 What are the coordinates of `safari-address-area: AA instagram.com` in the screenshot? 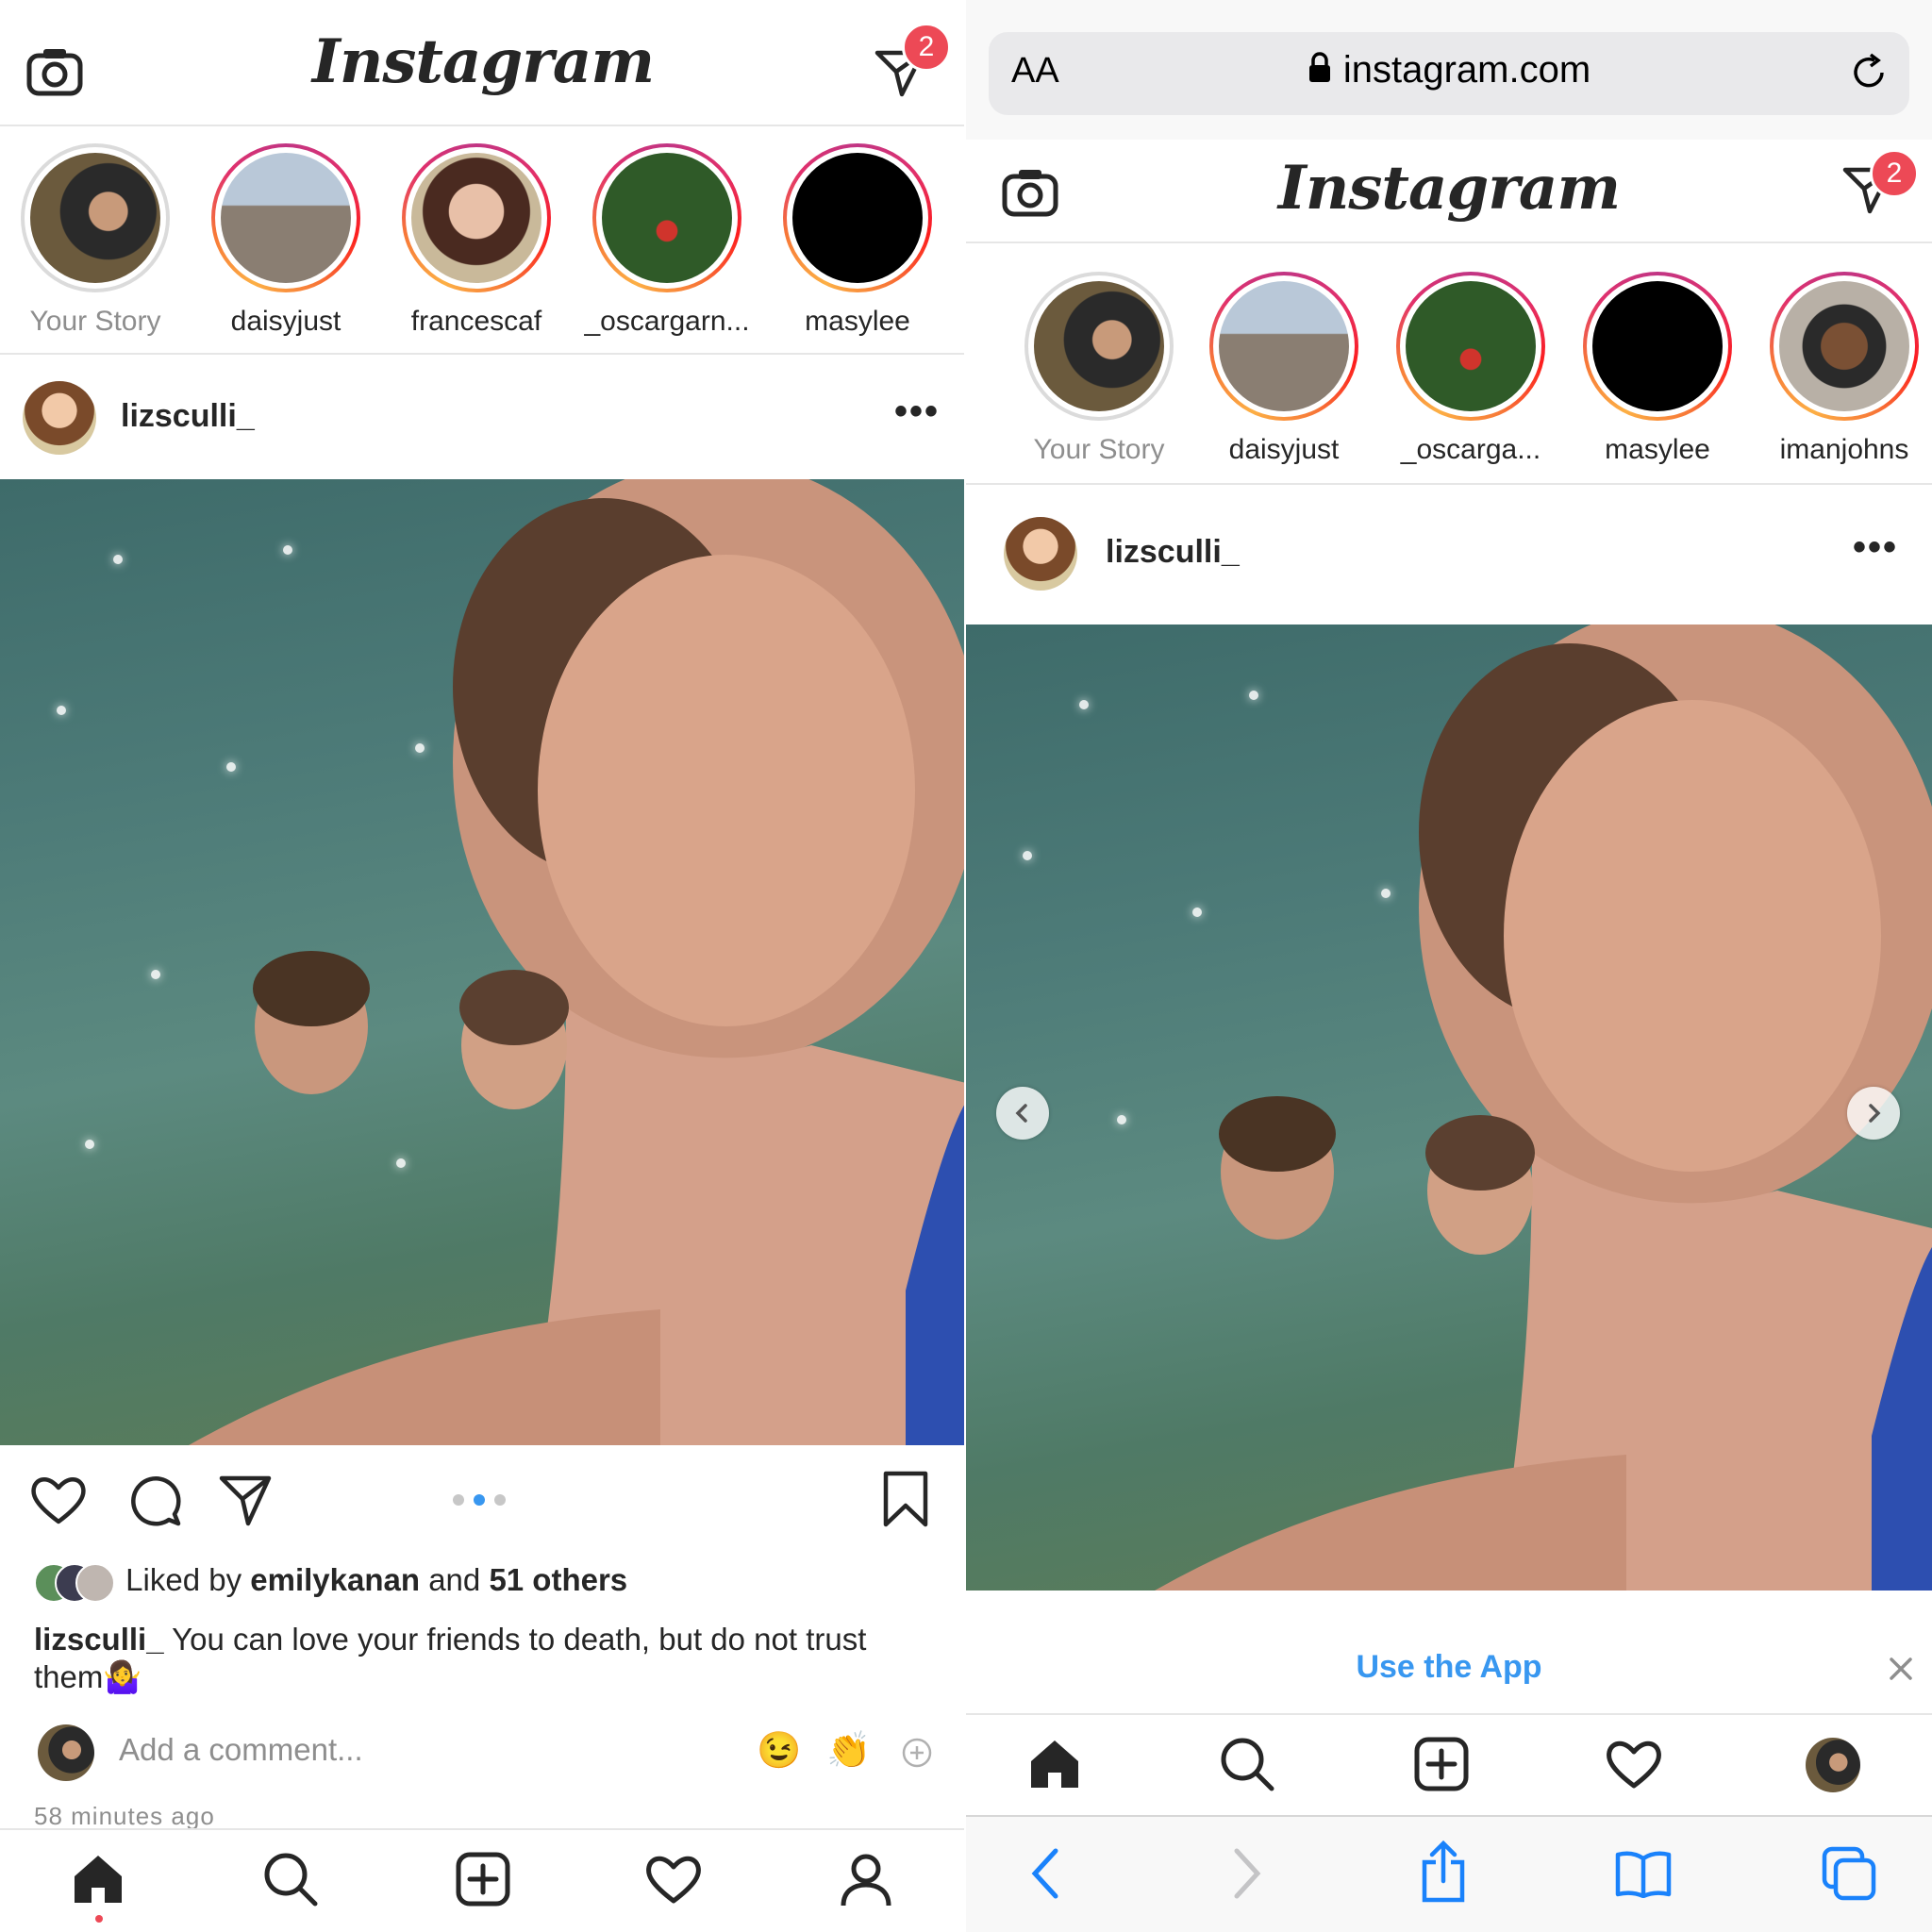 It's located at (1449, 70).